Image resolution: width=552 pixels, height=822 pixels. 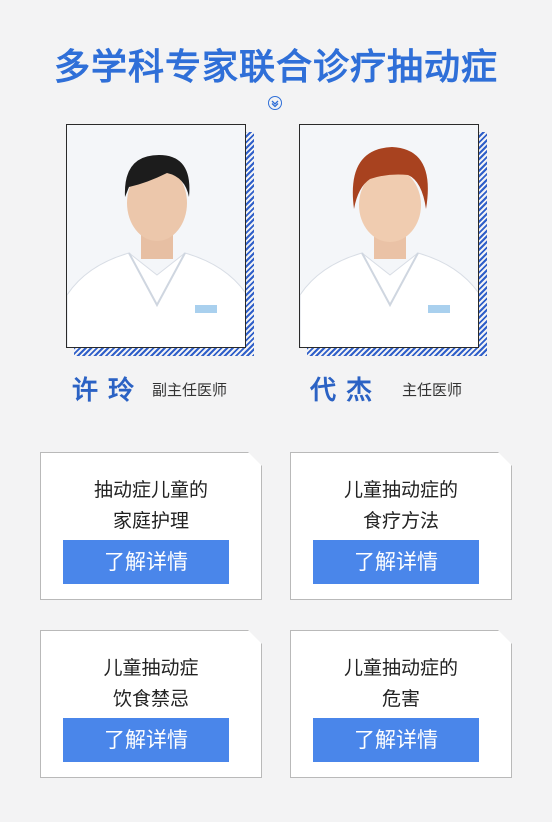 What do you see at coordinates (150, 490) in the screenshot?
I see `card-title-line: 抽动症儿童的` at bounding box center [150, 490].